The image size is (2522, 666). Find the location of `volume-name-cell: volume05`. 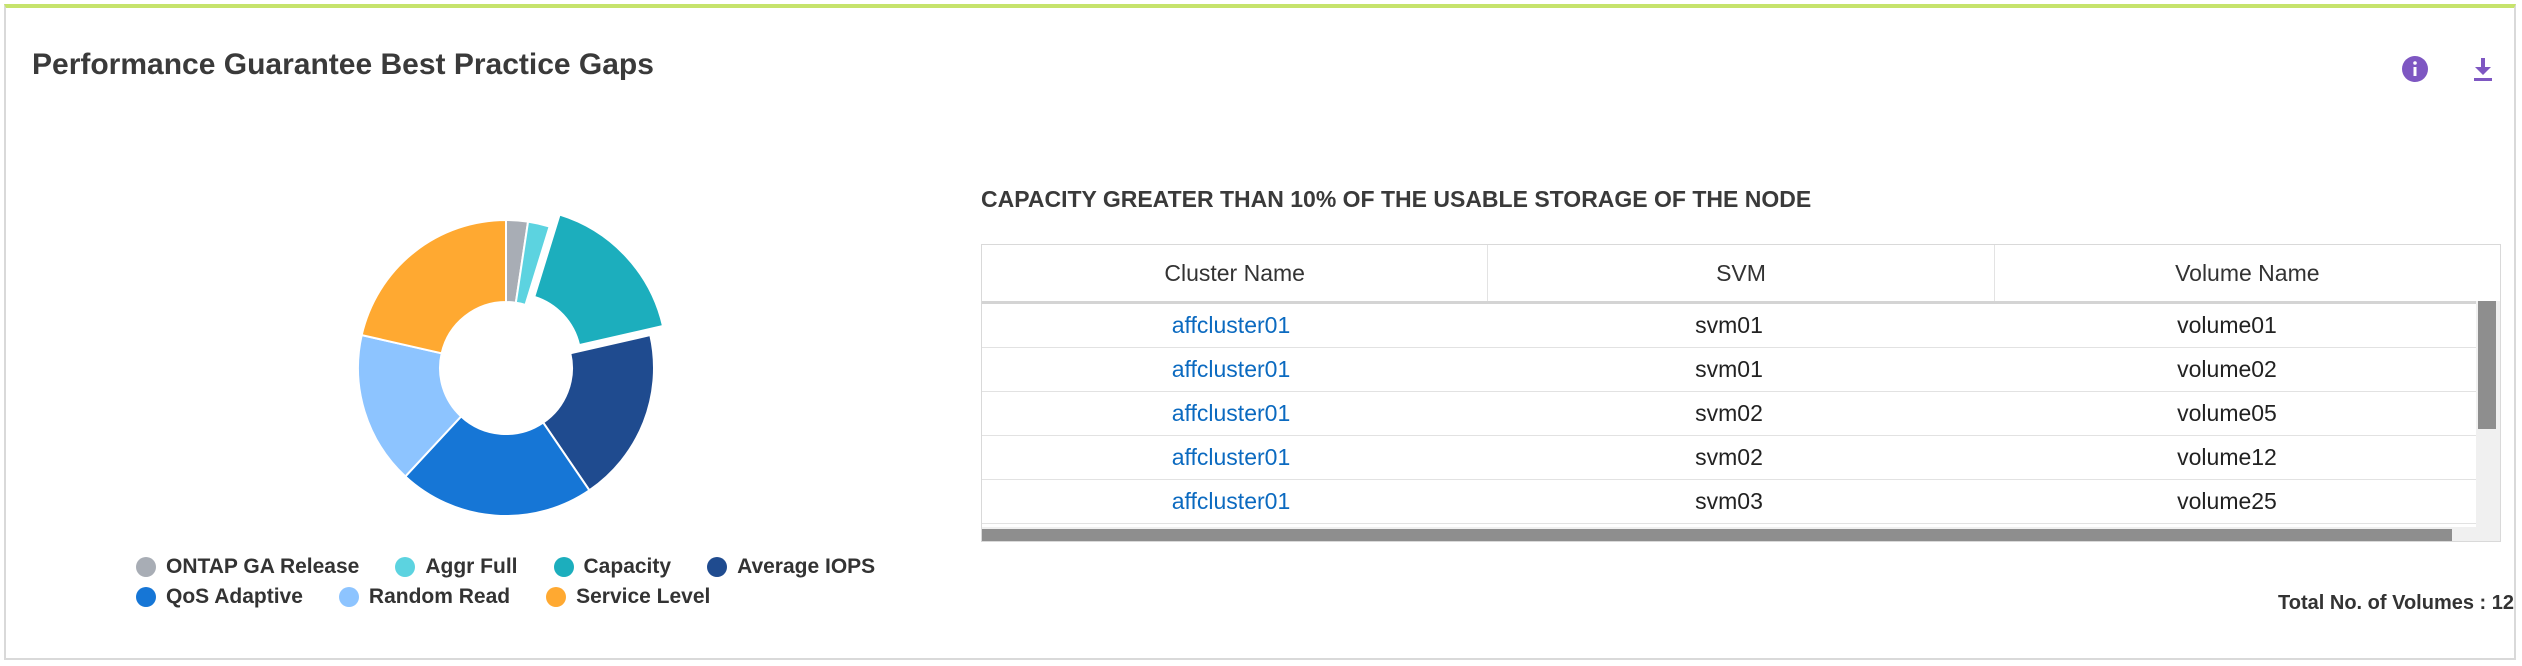

volume-name-cell: volume05 is located at coordinates (2227, 413).